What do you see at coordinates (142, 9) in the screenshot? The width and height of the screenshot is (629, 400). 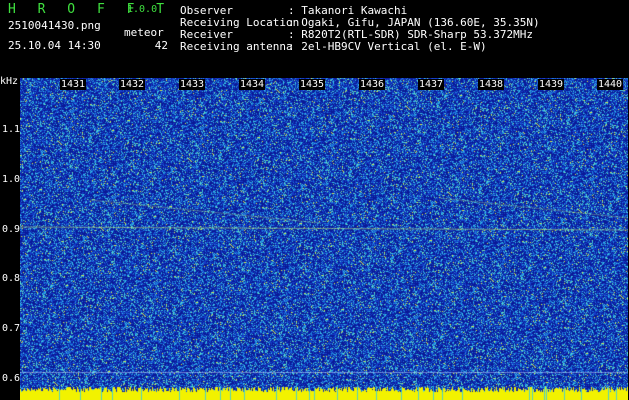 I see `version-label: 1.0.0` at bounding box center [142, 9].